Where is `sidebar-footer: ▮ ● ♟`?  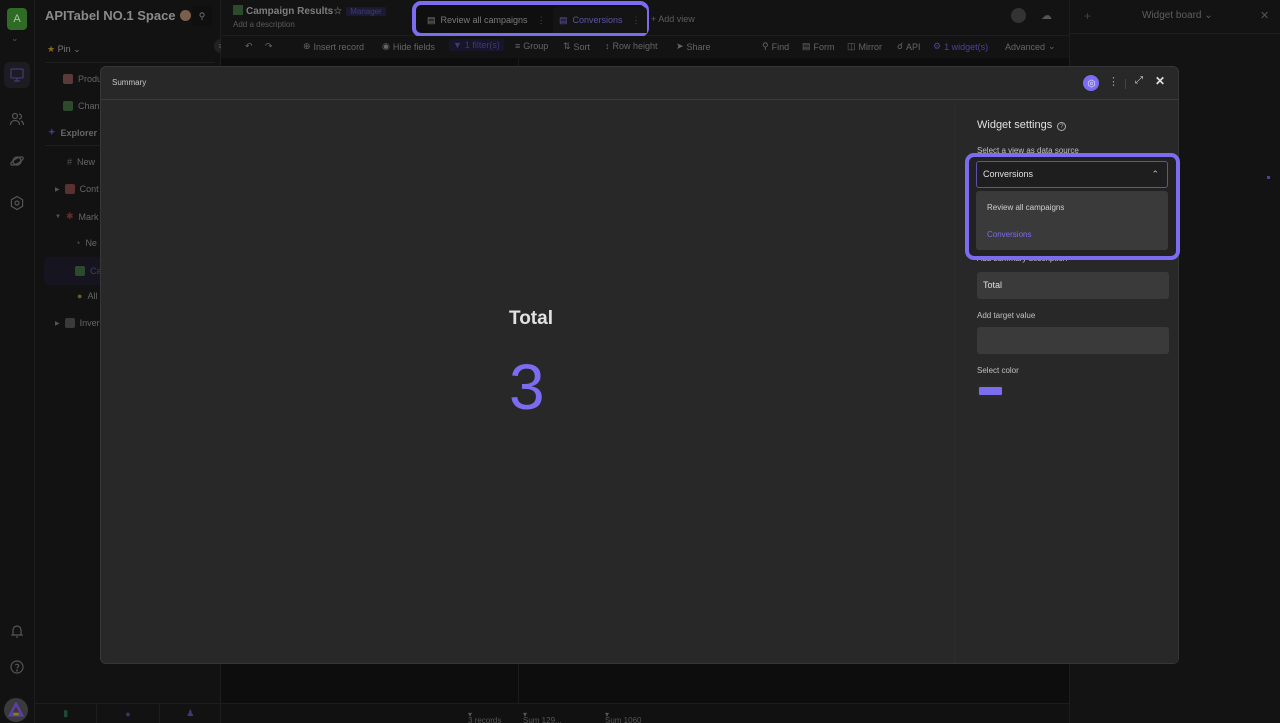 sidebar-footer: ▮ ● ♟ is located at coordinates (128, 713).